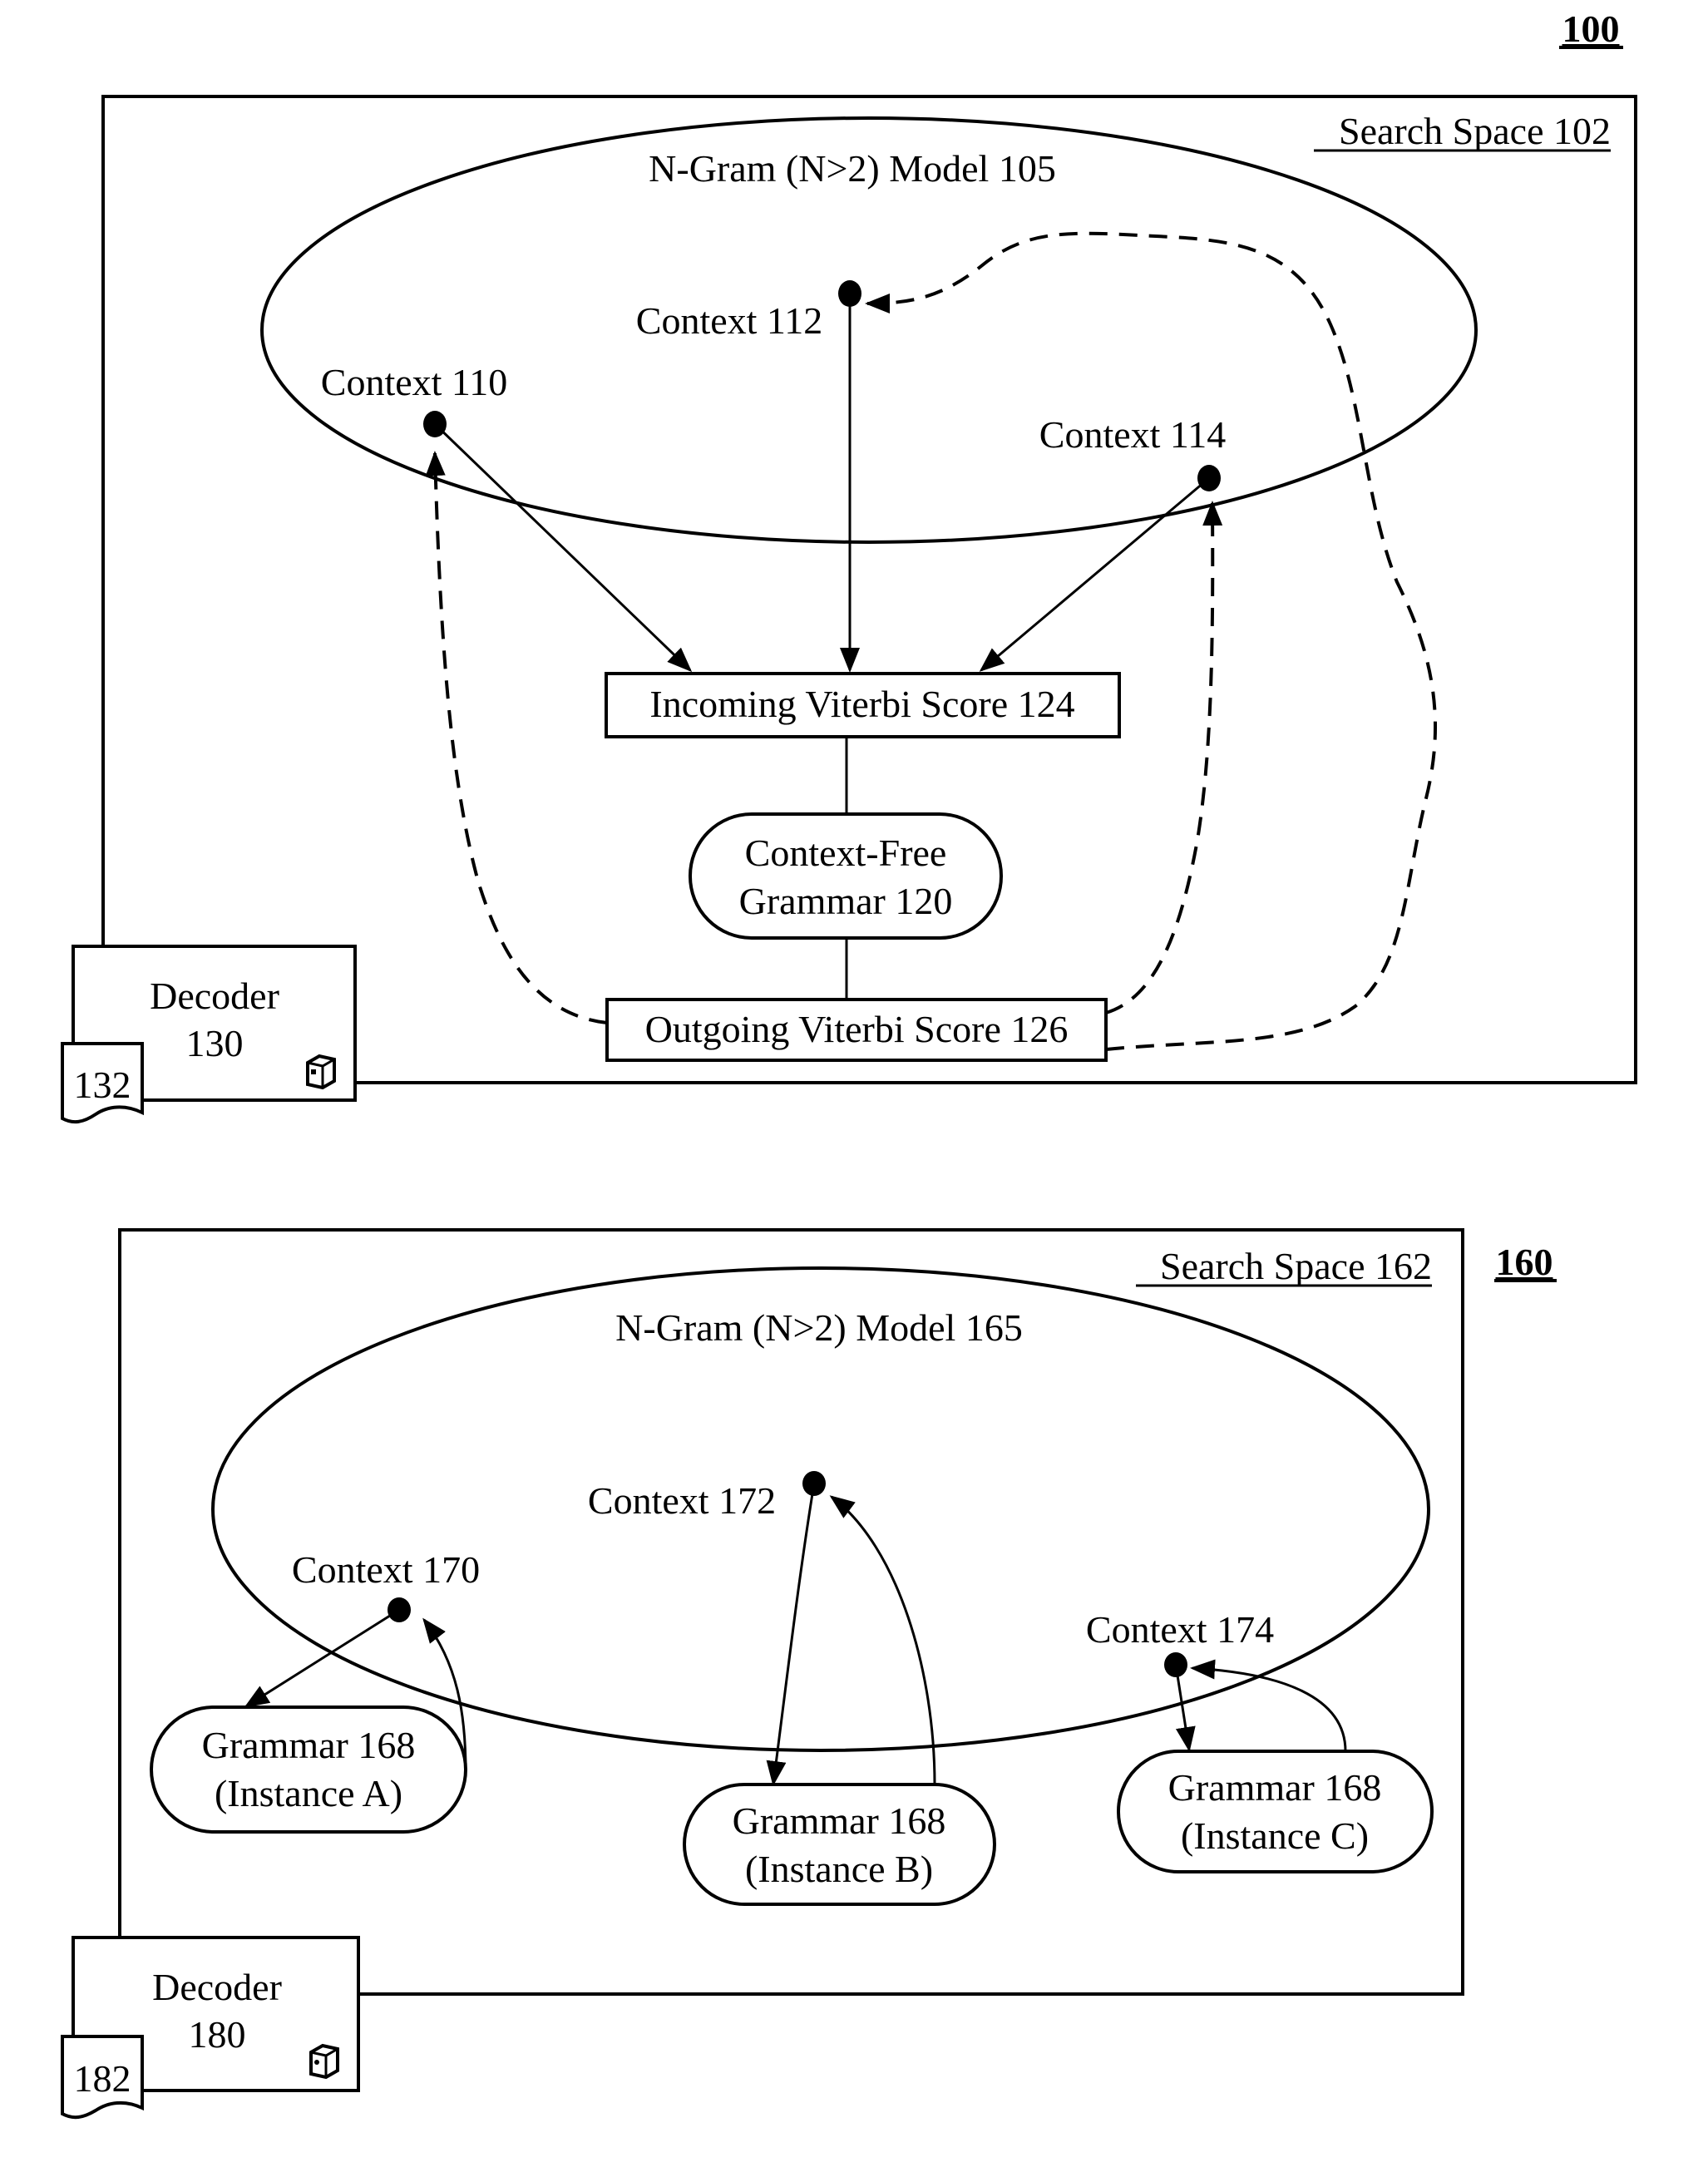 Image resolution: width=1708 pixels, height=2172 pixels. What do you see at coordinates (414, 382) in the screenshot?
I see `context-110-label: Context 110` at bounding box center [414, 382].